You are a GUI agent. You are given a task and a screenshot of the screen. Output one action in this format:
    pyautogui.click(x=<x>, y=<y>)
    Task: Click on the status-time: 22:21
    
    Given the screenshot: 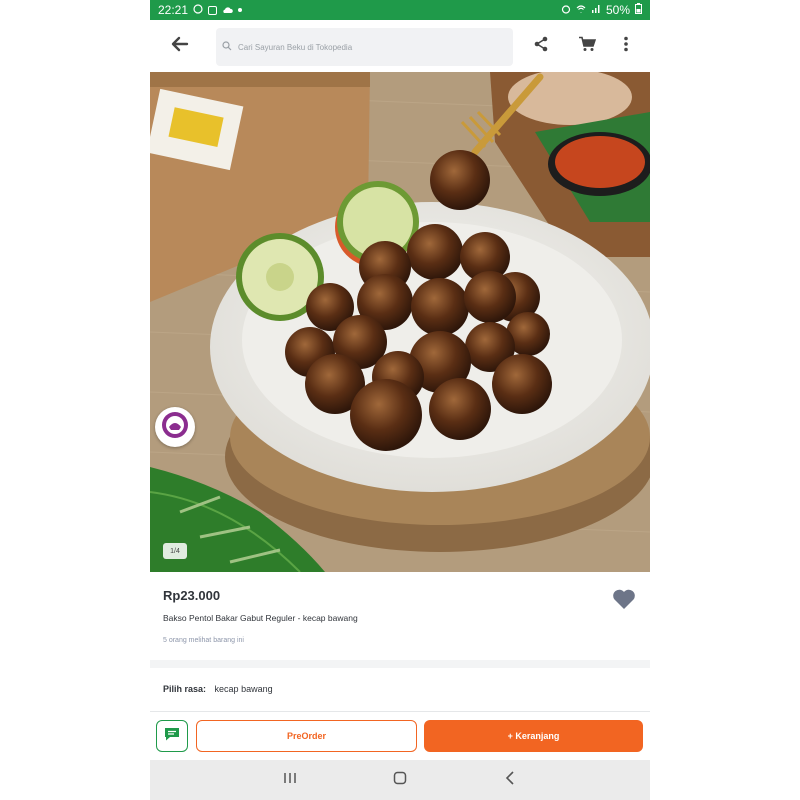 What is the action you would take?
    pyautogui.click(x=173, y=10)
    